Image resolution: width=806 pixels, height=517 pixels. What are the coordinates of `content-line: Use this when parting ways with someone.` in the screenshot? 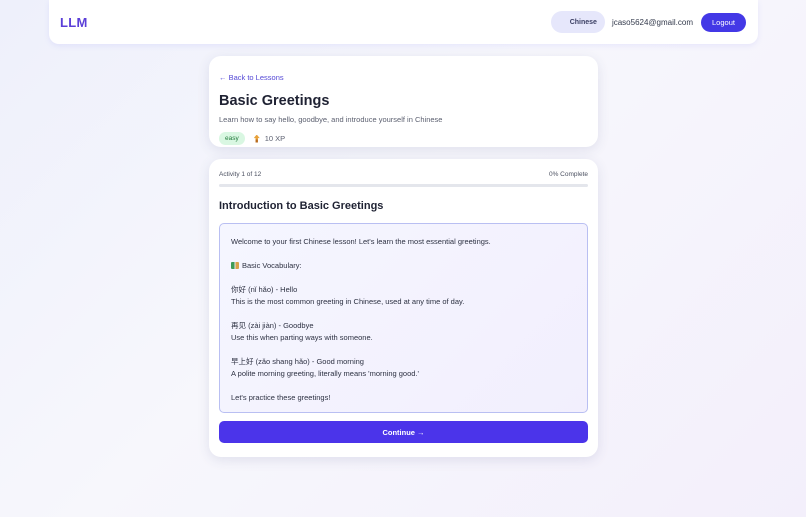 It's located at (302, 337).